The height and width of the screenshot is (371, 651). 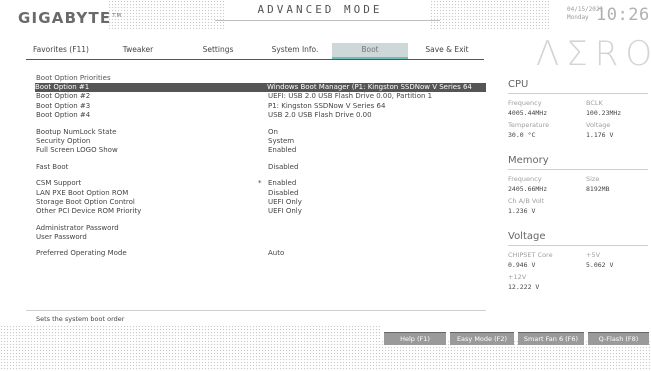 What do you see at coordinates (63, 96) in the screenshot?
I see `boot-option-label: Boot Option #2` at bounding box center [63, 96].